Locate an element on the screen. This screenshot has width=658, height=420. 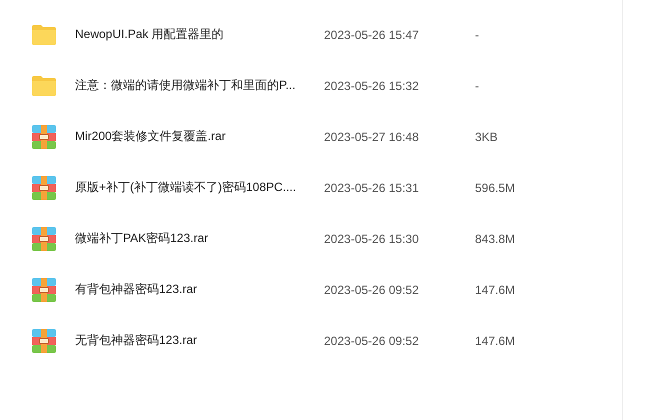
file-name: 有背包神器密码123.rar is located at coordinates (199, 289).